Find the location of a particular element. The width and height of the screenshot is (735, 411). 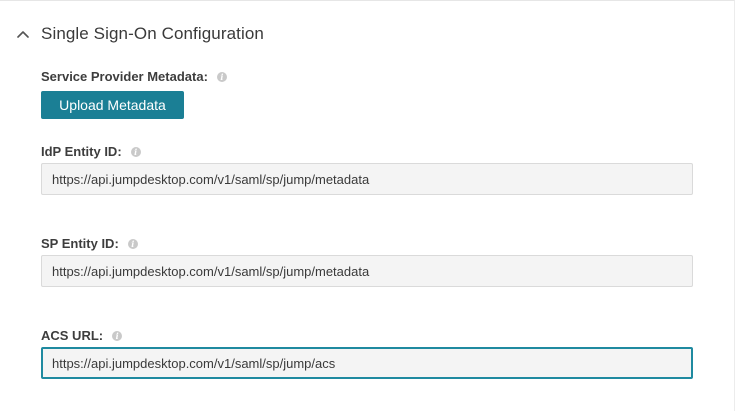

sp-entity-id-input is located at coordinates (367, 271).